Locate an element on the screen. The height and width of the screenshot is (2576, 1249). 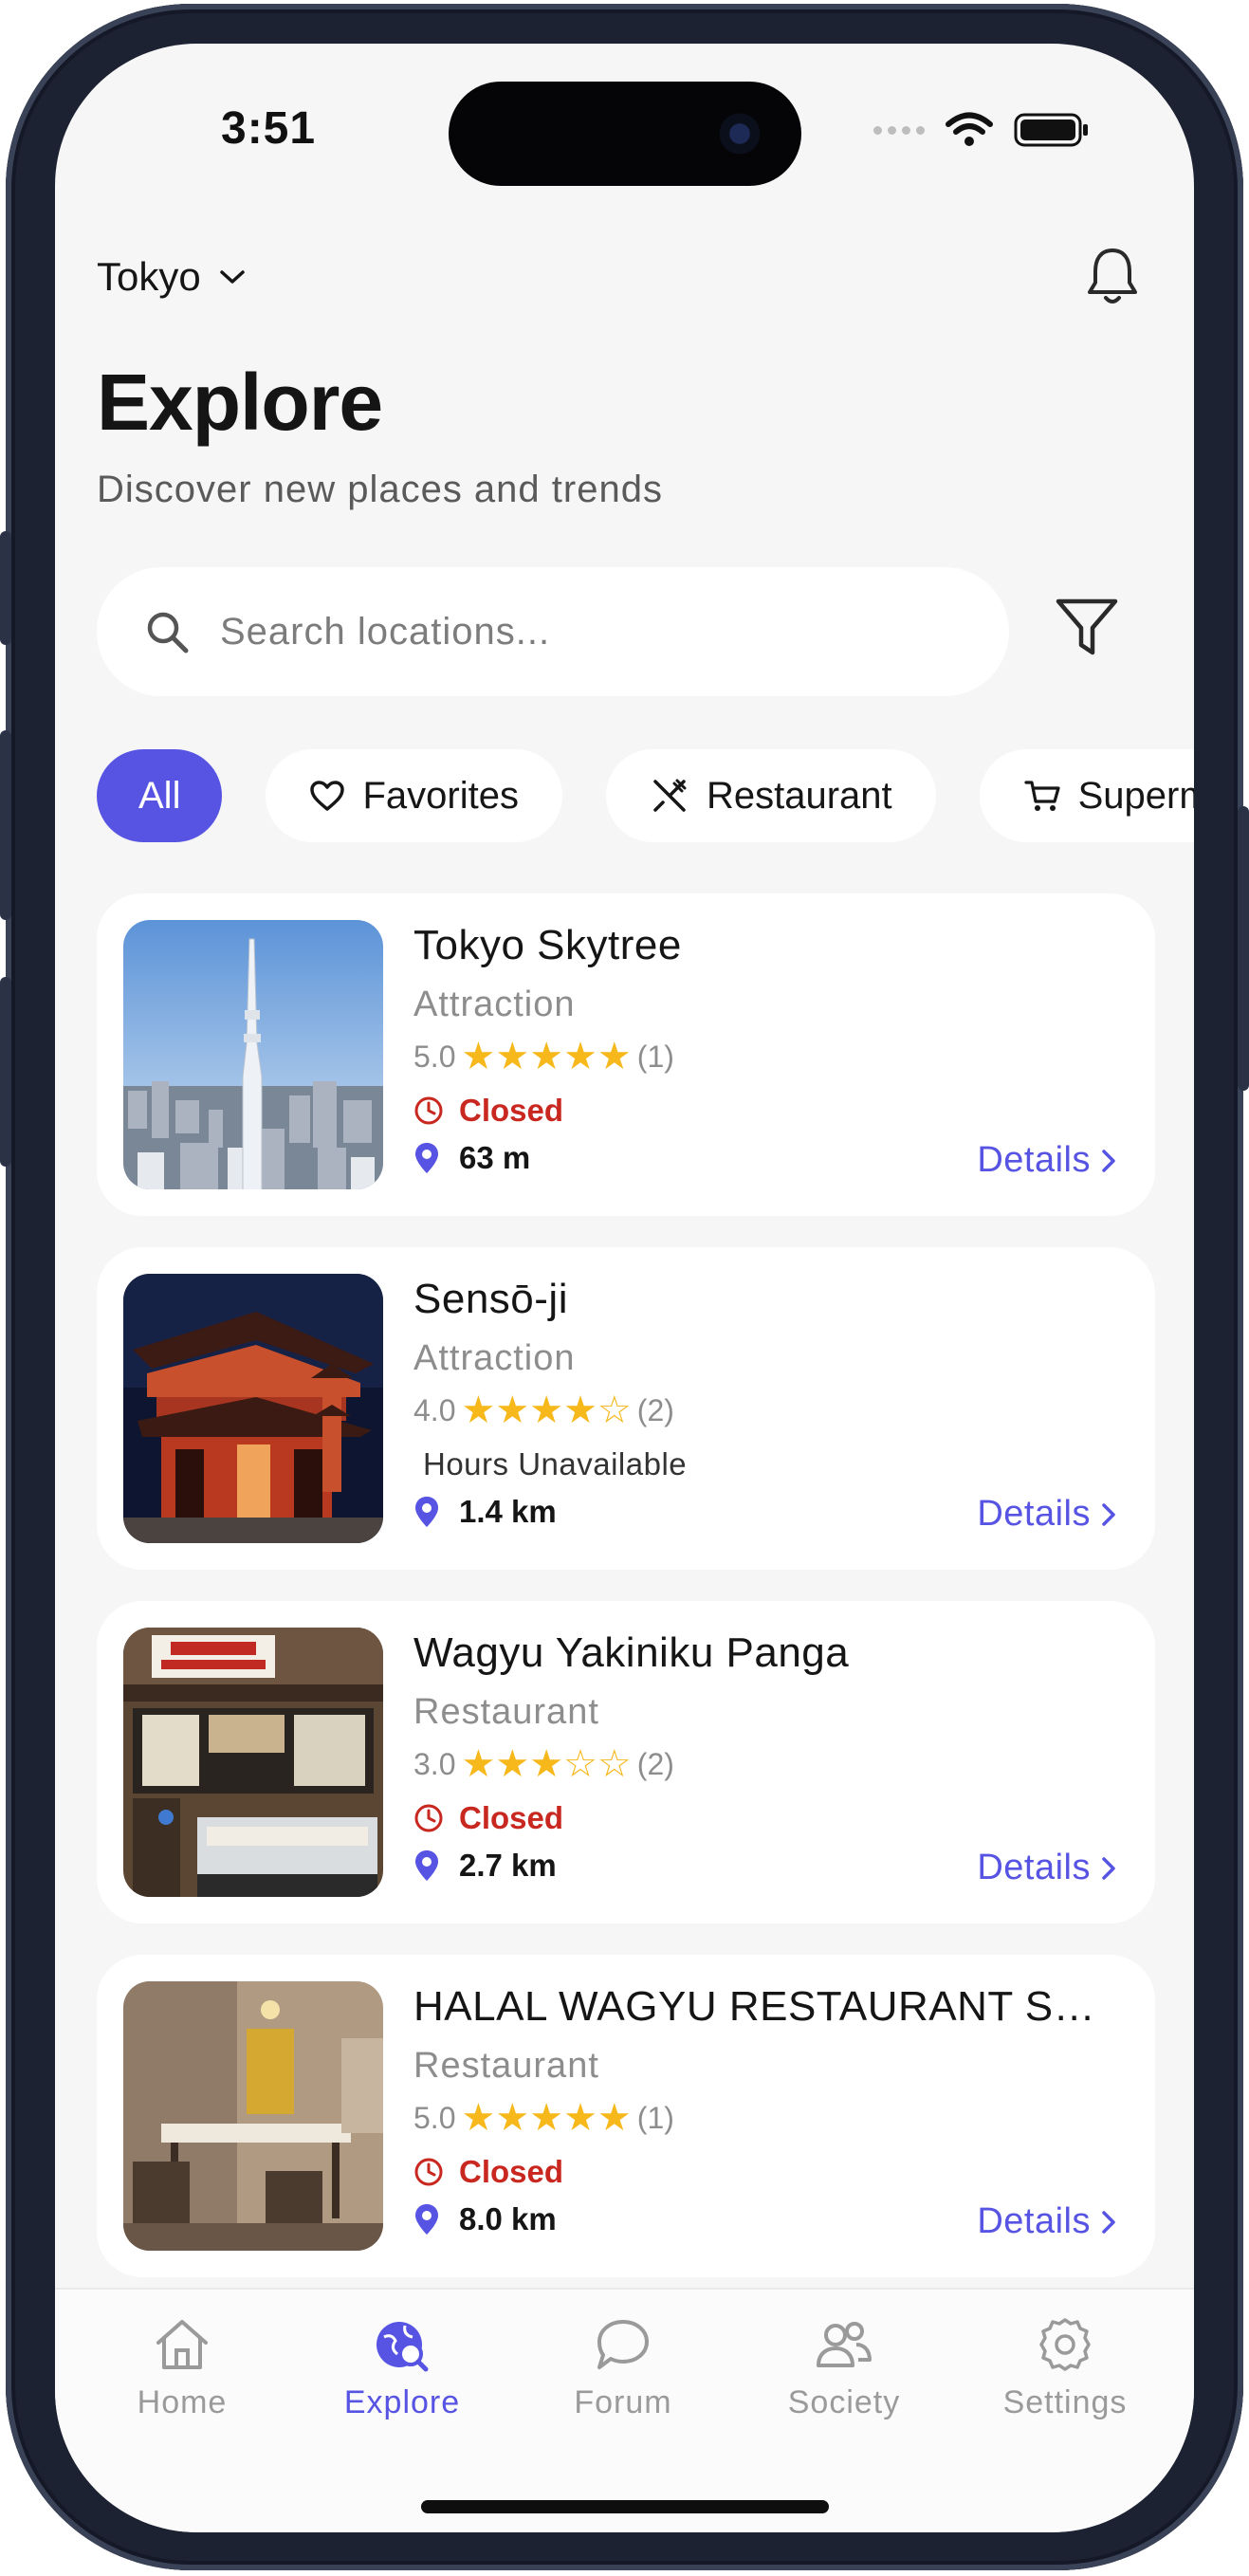
notifications-button is located at coordinates (1112, 278).